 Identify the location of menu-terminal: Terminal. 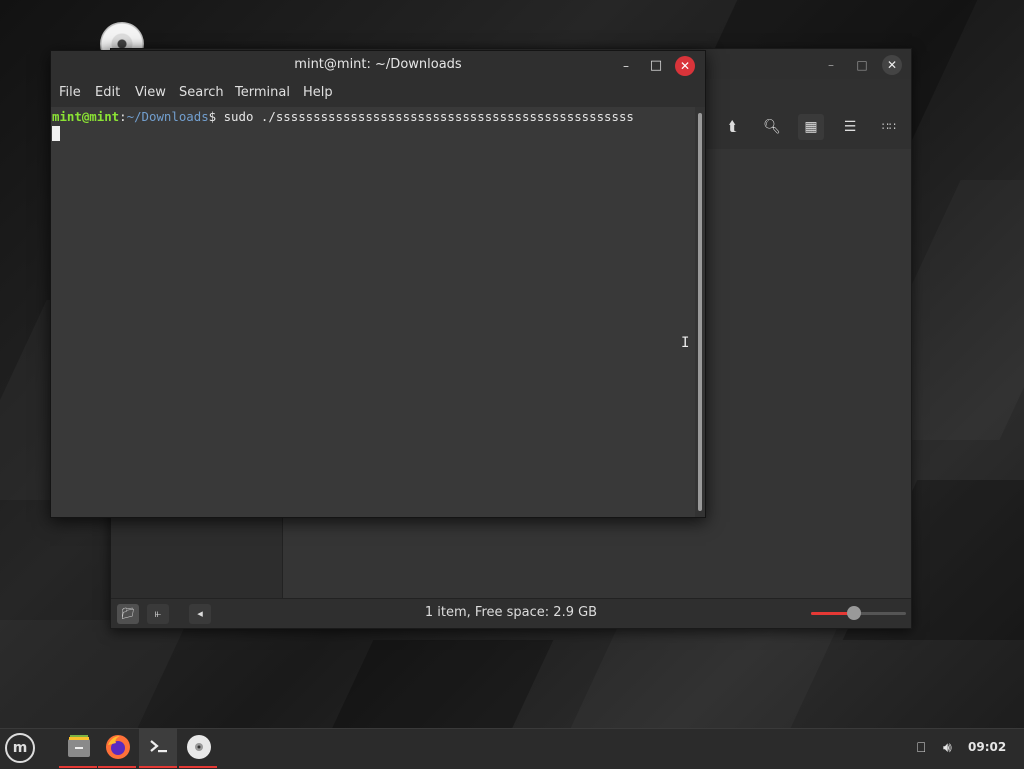
(262, 92).